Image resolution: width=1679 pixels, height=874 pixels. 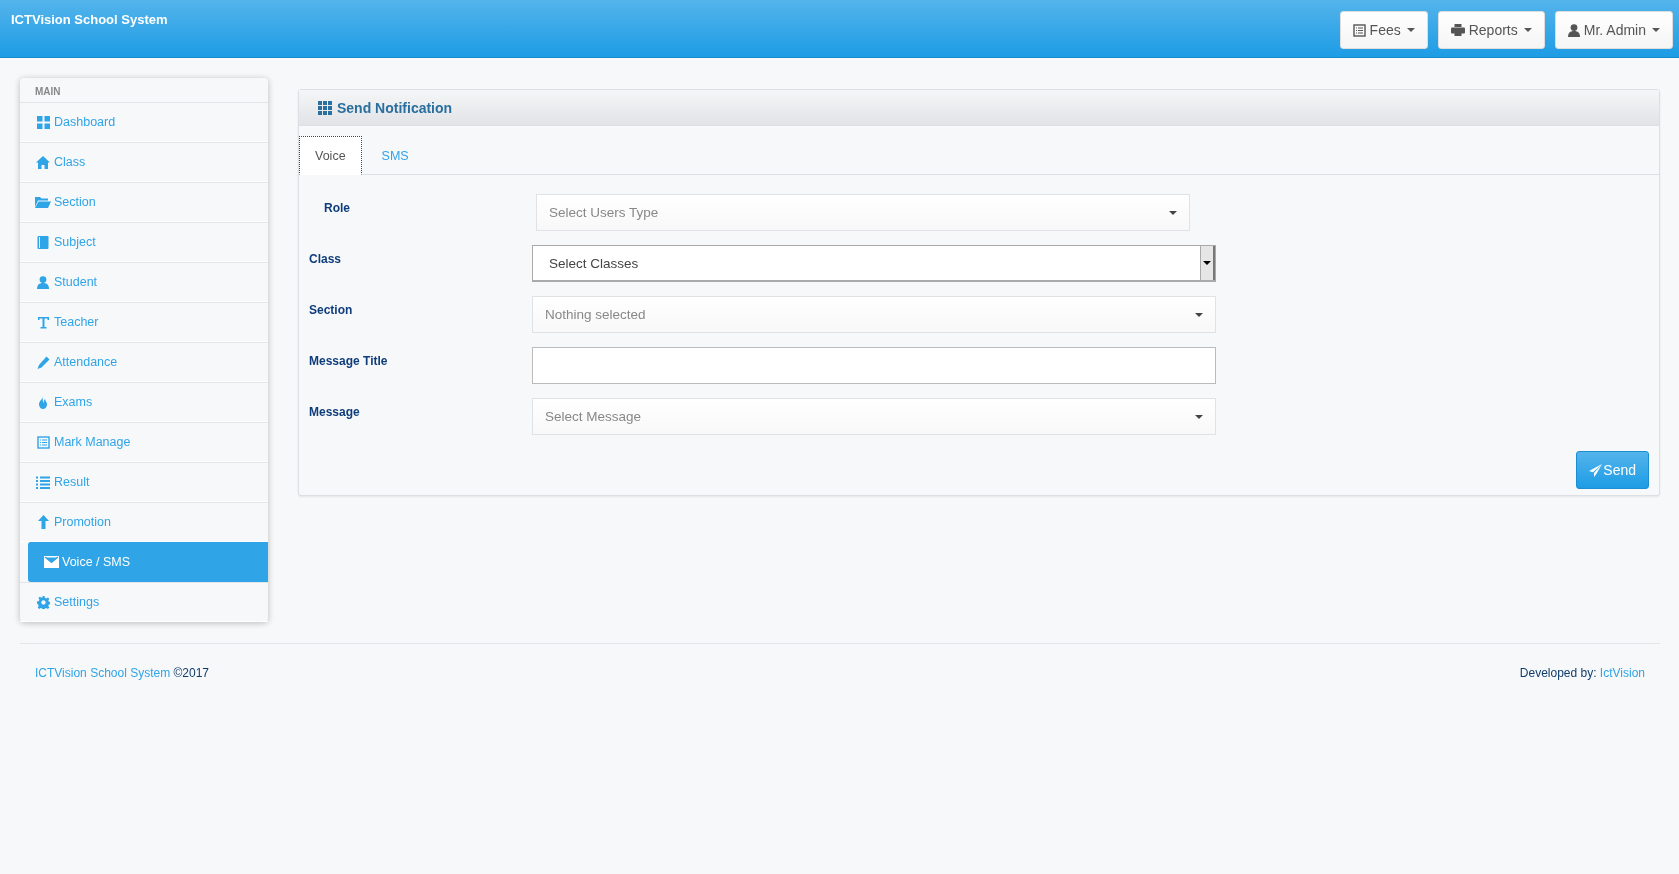 What do you see at coordinates (144, 402) in the screenshot?
I see `sidebar-item: Exams` at bounding box center [144, 402].